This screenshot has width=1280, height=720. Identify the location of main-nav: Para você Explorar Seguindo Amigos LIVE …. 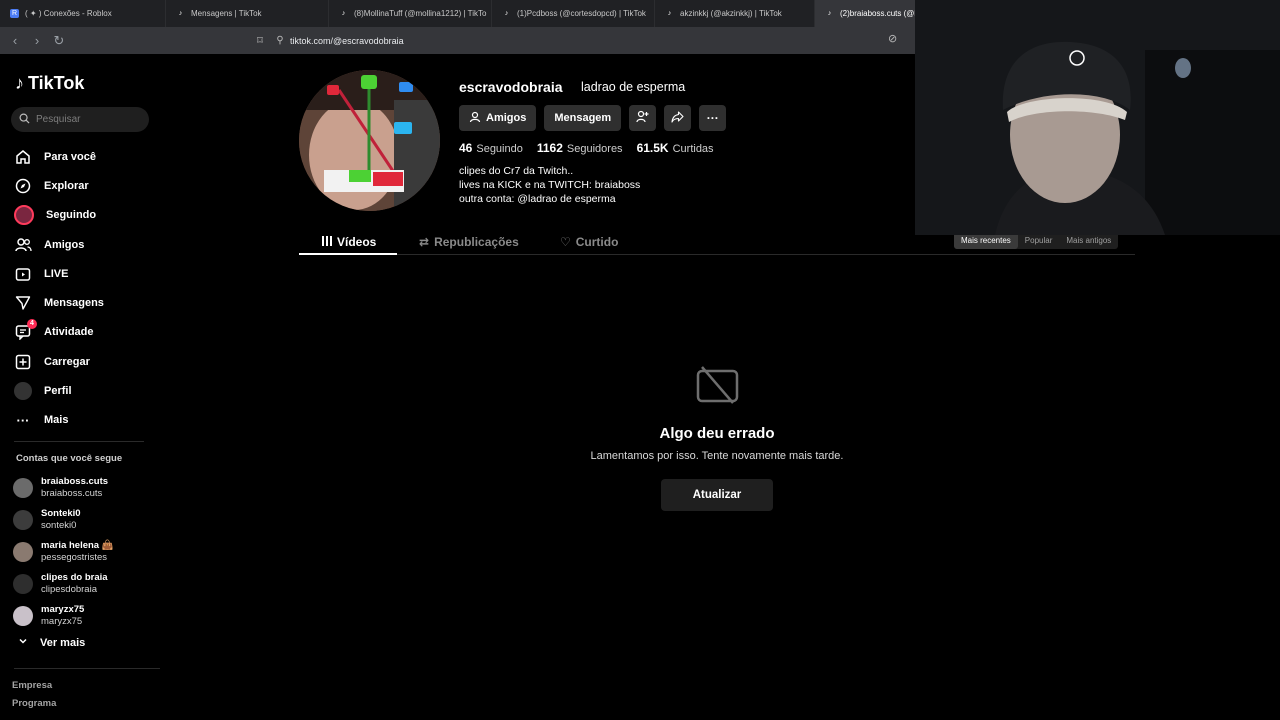
(59, 288).